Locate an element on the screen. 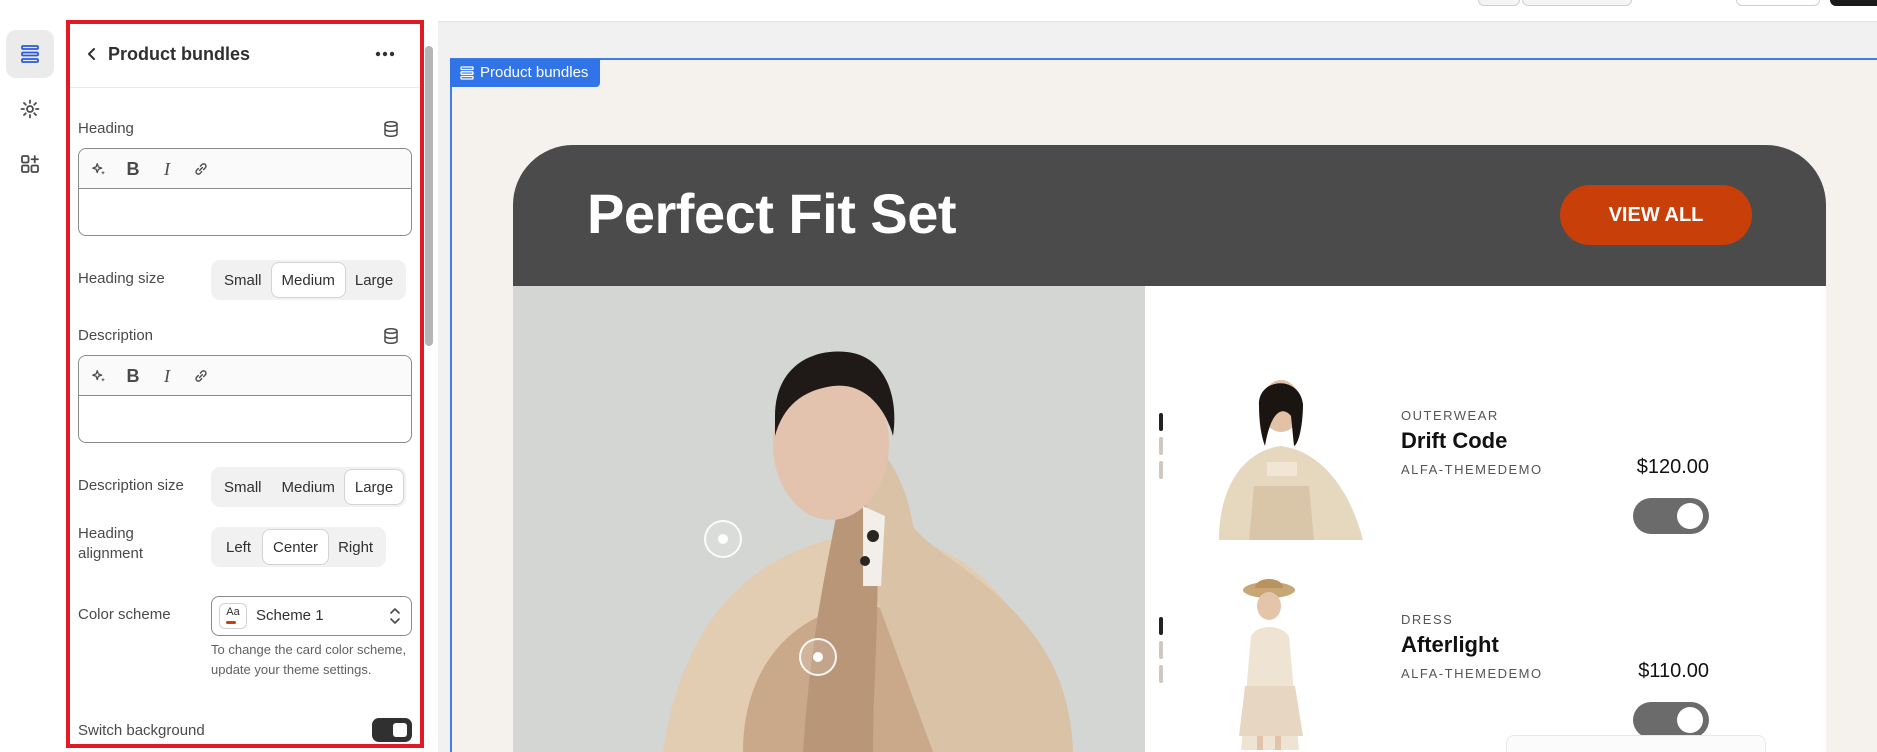  more-horizontal-icon is located at coordinates (385, 54).